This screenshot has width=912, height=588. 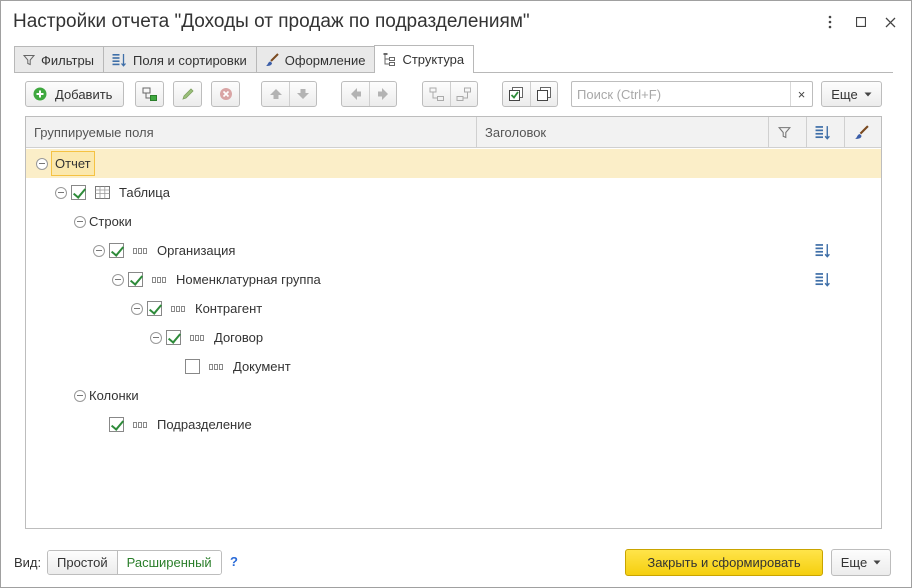 I want to click on tree-row-label: Контрагент, so click(x=229, y=308).